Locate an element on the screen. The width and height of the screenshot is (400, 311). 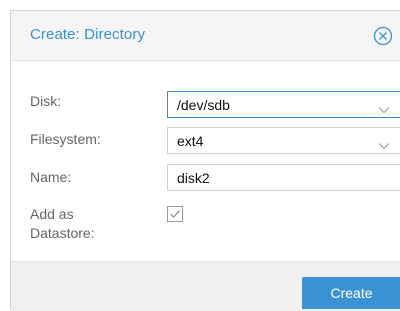
filesystem-select: ext4 is located at coordinates (283, 140).